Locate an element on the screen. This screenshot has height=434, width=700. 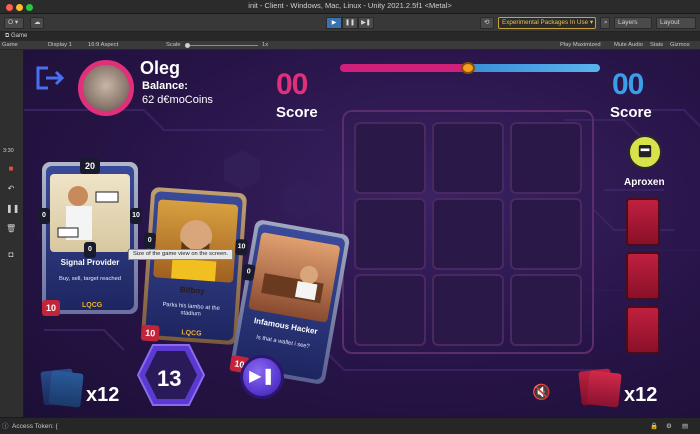
experimental-packages-button: Experimental Packages In Use ▾ is located at coordinates (547, 23).